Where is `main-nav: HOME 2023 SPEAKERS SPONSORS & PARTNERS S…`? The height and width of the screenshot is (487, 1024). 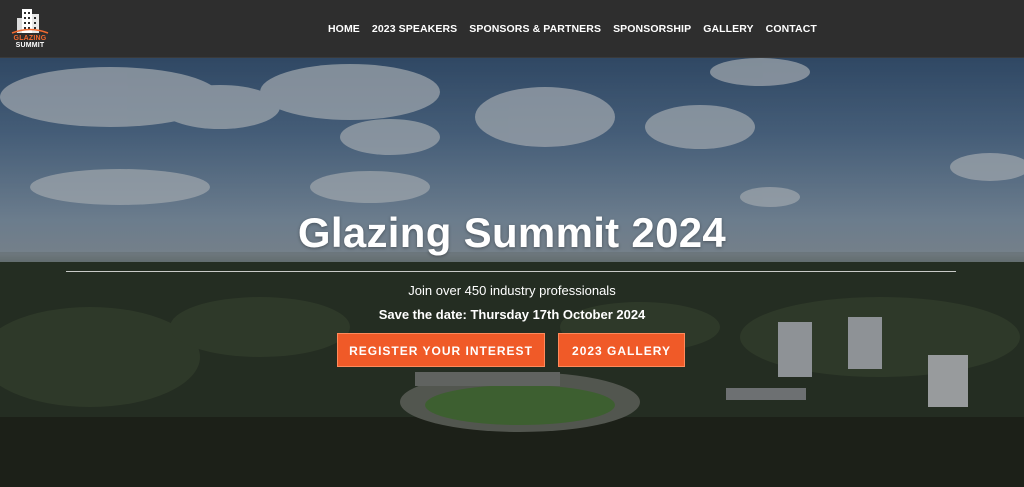
main-nav: HOME 2023 SPEAKERS SPONSORS & PARTNERS S… is located at coordinates (572, 28).